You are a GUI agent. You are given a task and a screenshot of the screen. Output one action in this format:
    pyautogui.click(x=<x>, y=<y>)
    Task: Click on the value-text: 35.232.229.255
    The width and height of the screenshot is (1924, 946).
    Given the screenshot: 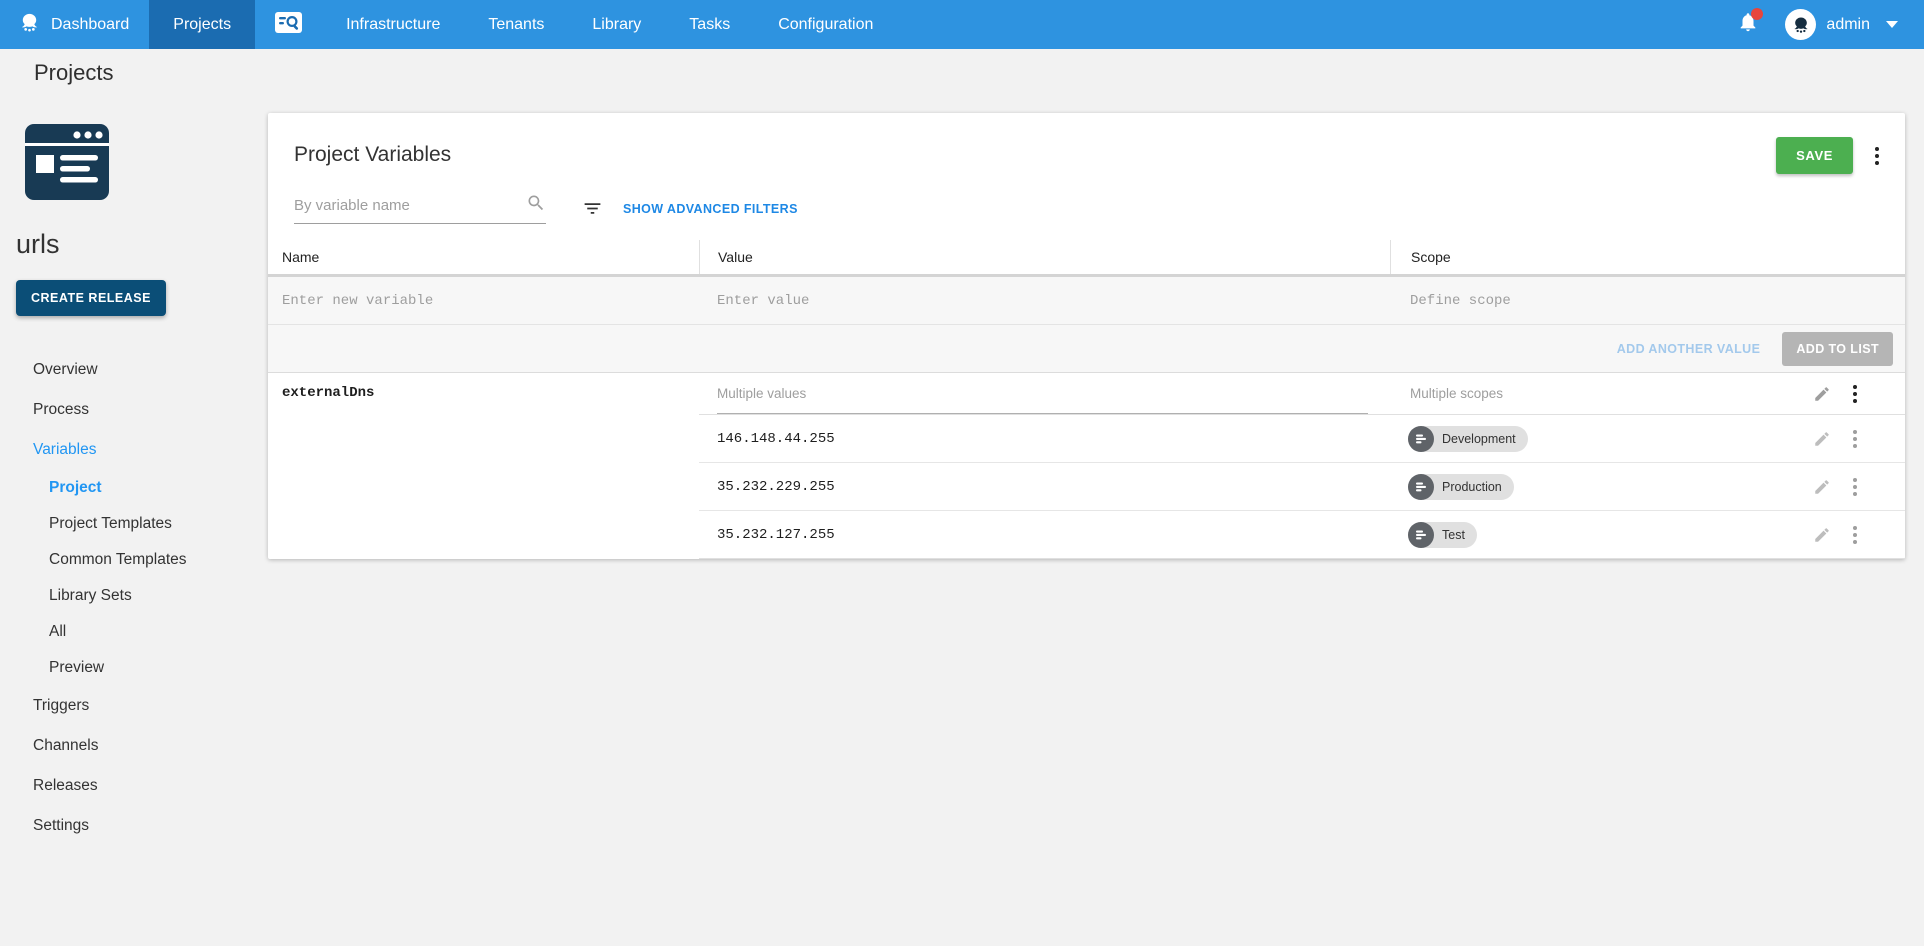 What is the action you would take?
    pyautogui.click(x=1044, y=487)
    